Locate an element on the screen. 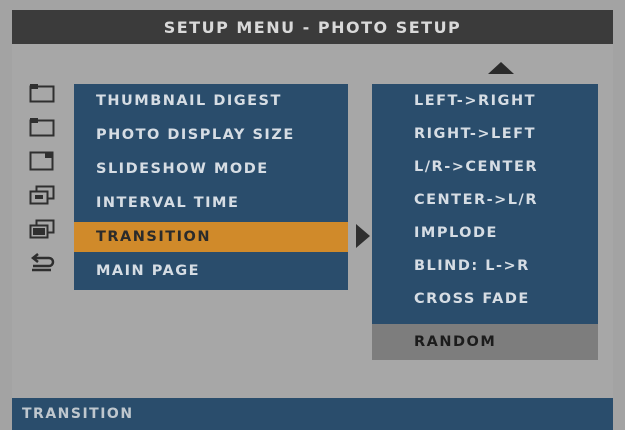 This screenshot has width=625, height=430. option-implode: IMPLODE is located at coordinates (485, 232).